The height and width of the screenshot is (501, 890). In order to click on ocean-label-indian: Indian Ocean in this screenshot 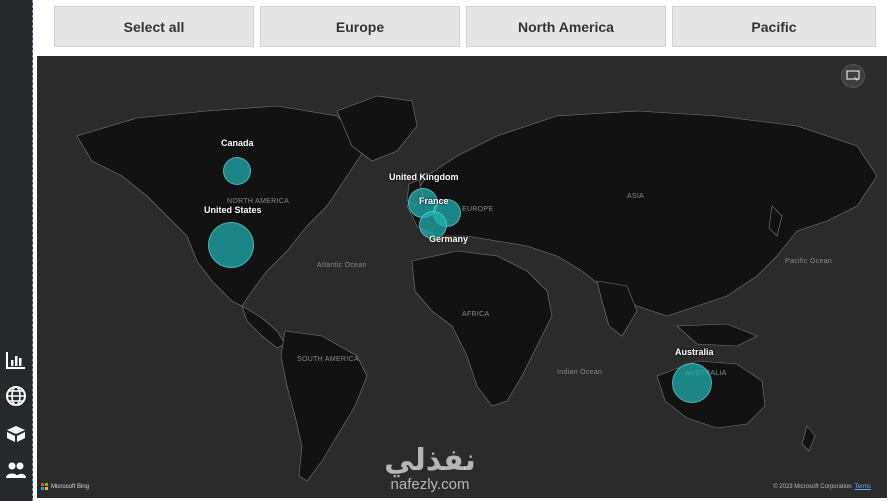, I will do `click(580, 372)`.